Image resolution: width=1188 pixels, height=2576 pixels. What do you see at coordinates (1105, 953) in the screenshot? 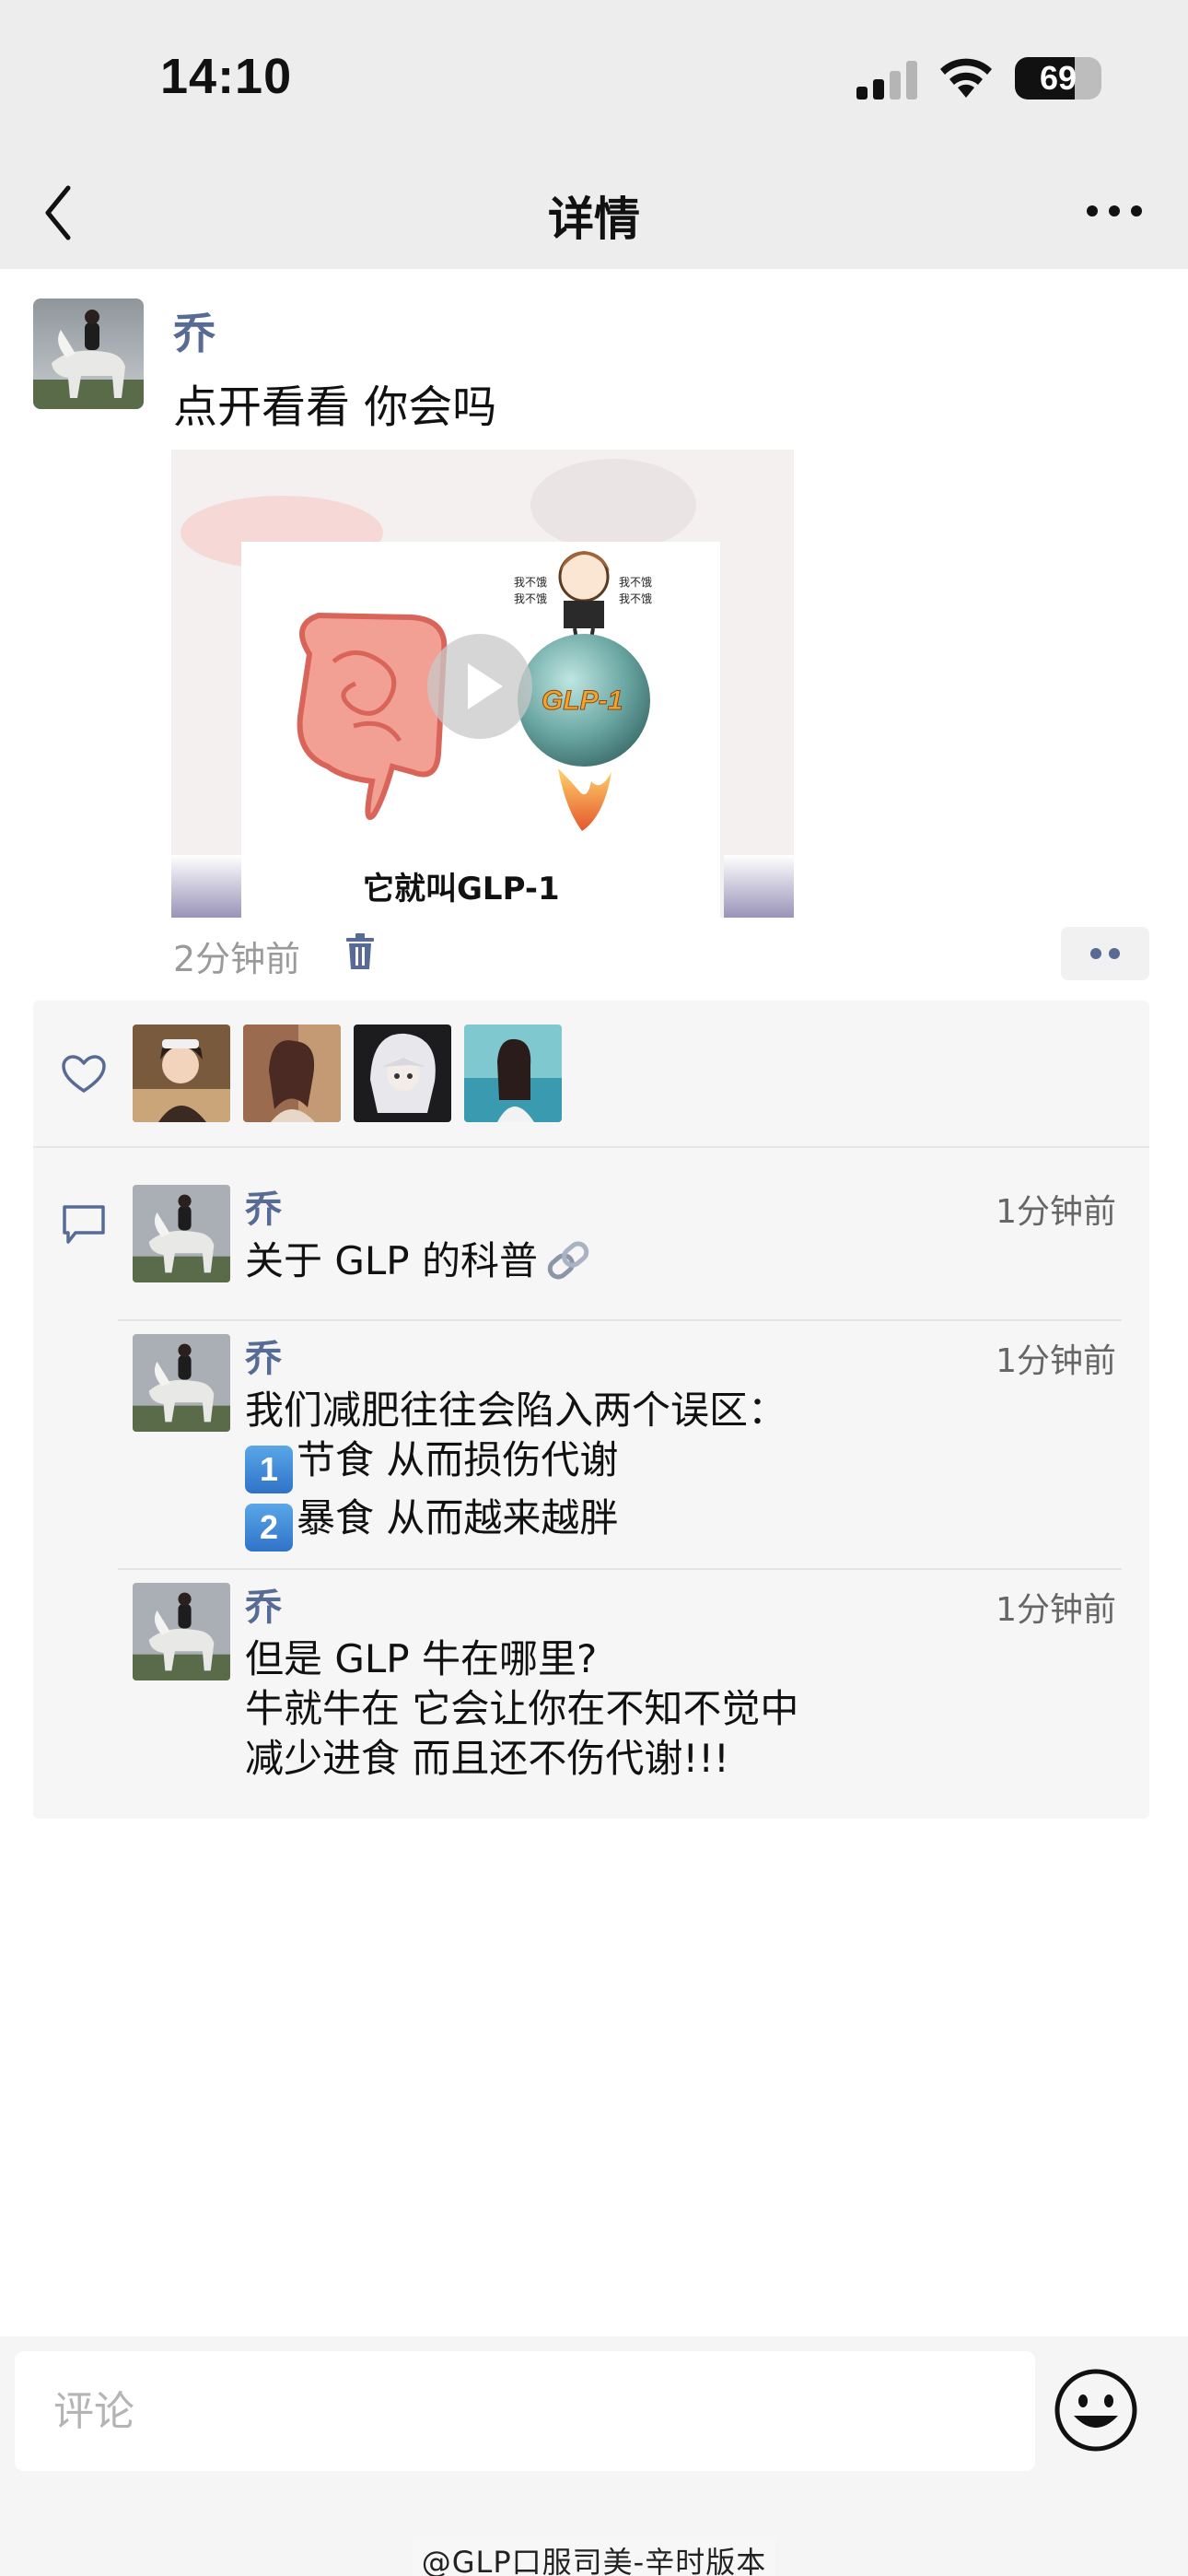
I see `post-options-button` at bounding box center [1105, 953].